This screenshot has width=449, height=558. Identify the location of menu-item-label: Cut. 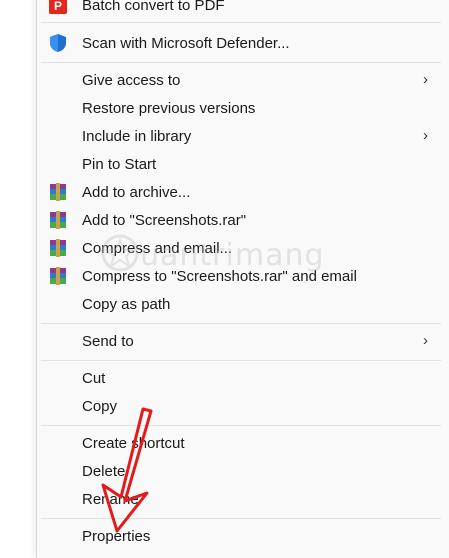
(94, 378).